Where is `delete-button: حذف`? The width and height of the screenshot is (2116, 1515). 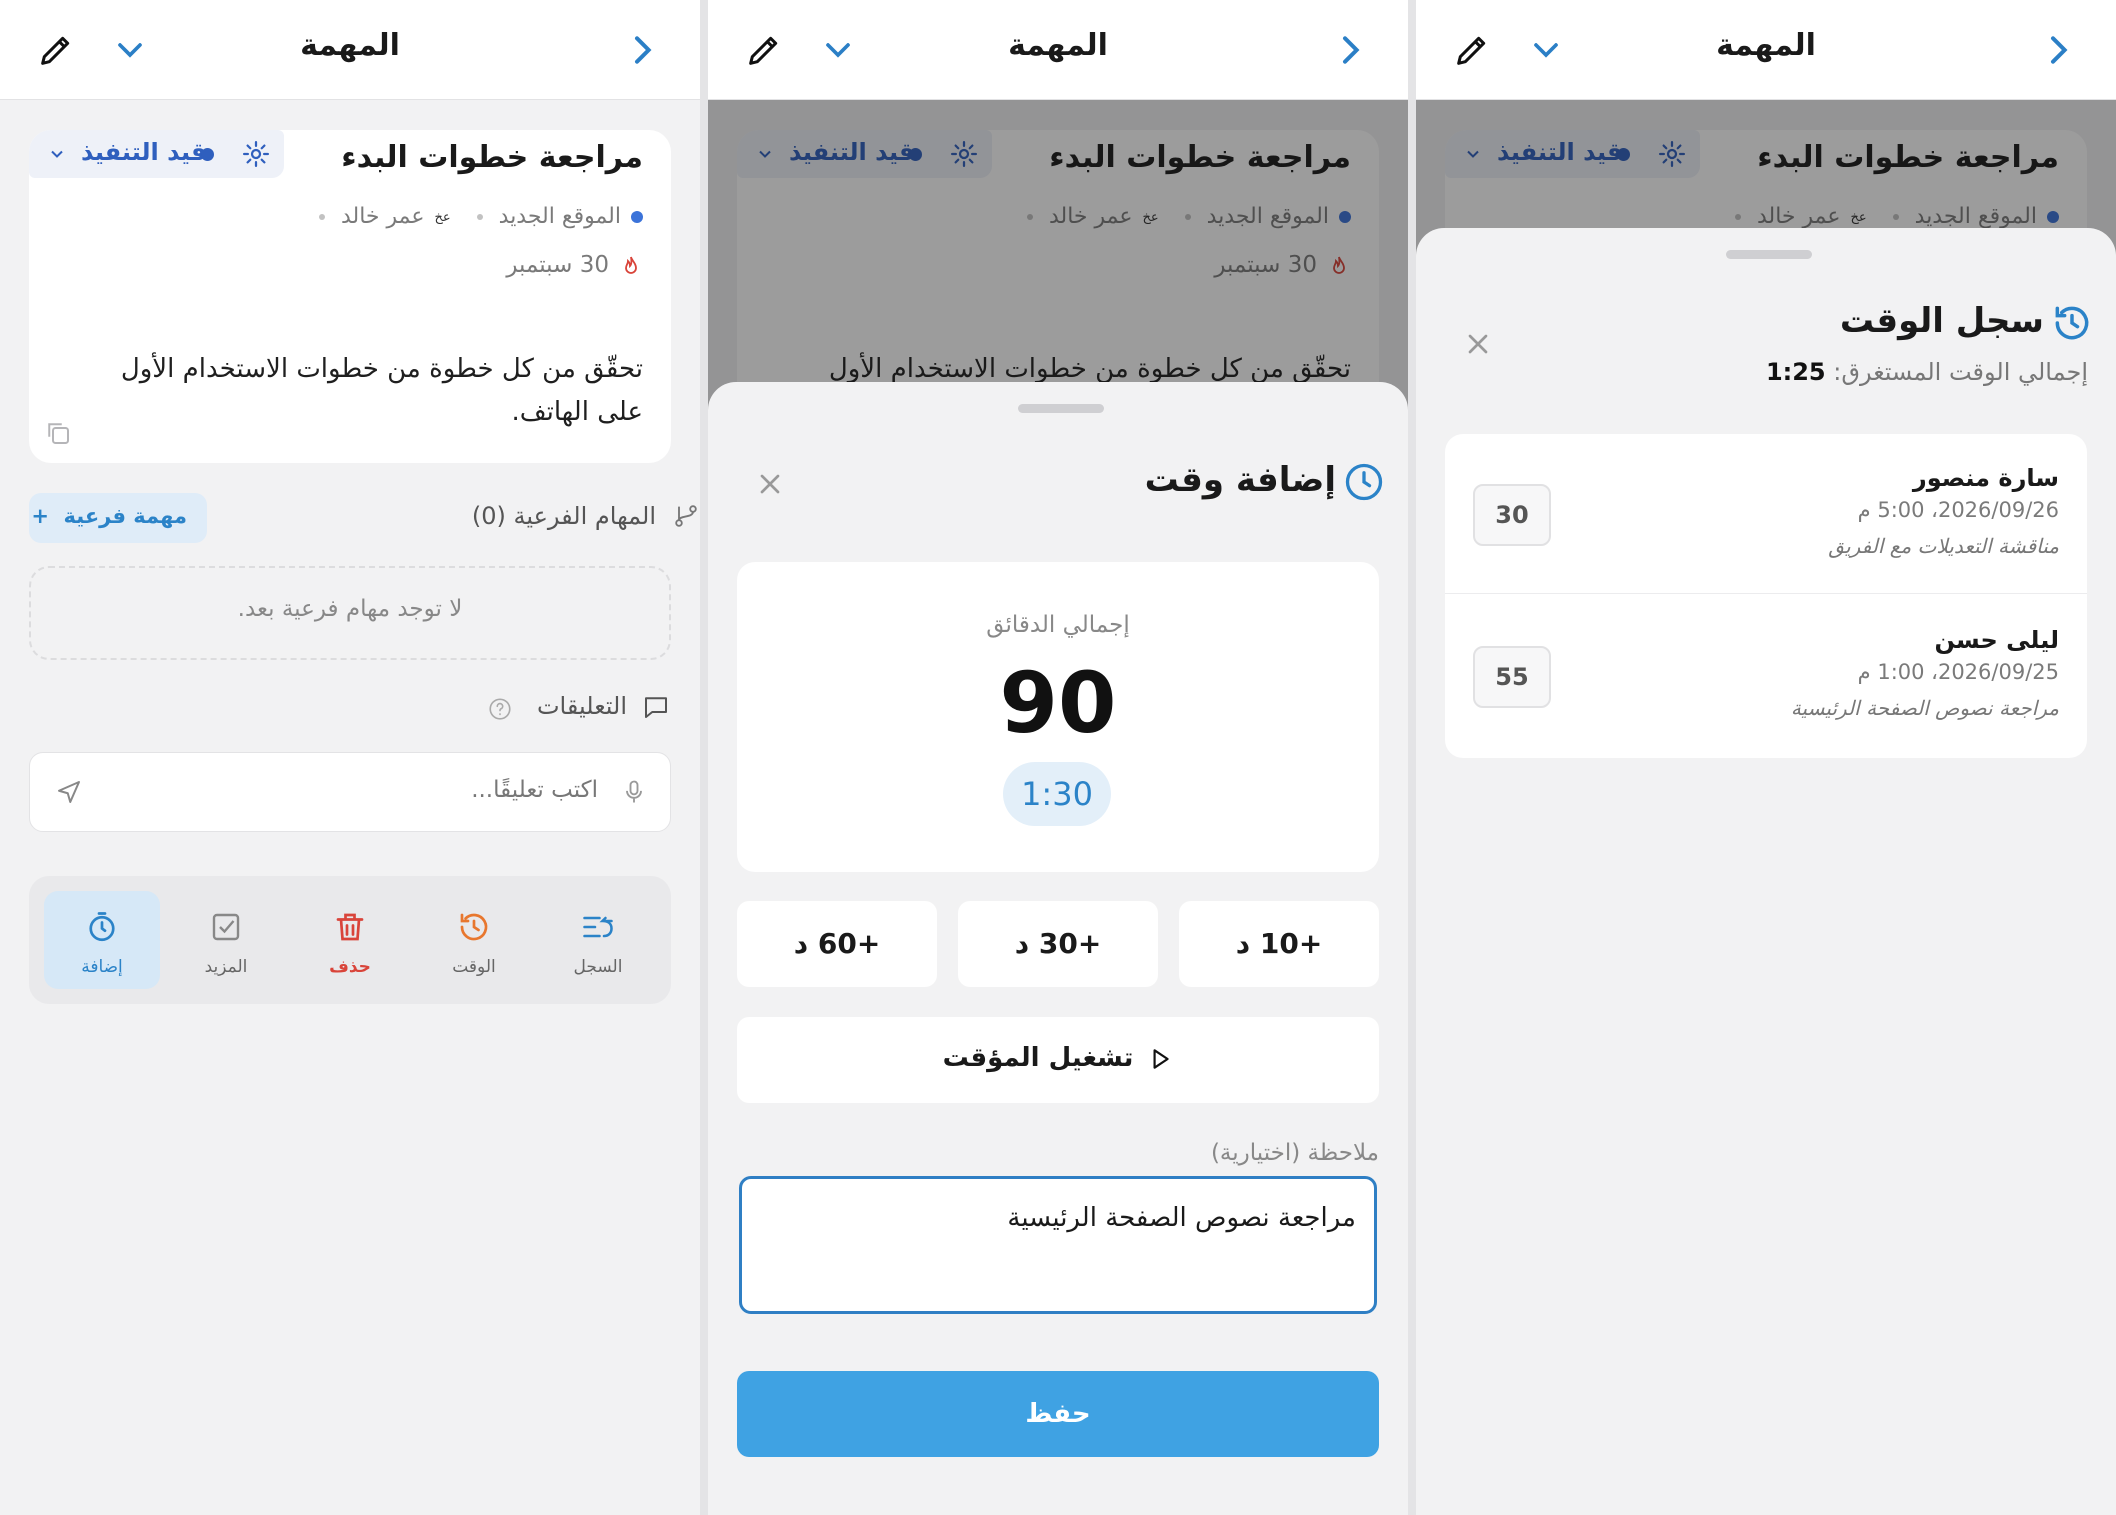
delete-button: حذف is located at coordinates (350, 940).